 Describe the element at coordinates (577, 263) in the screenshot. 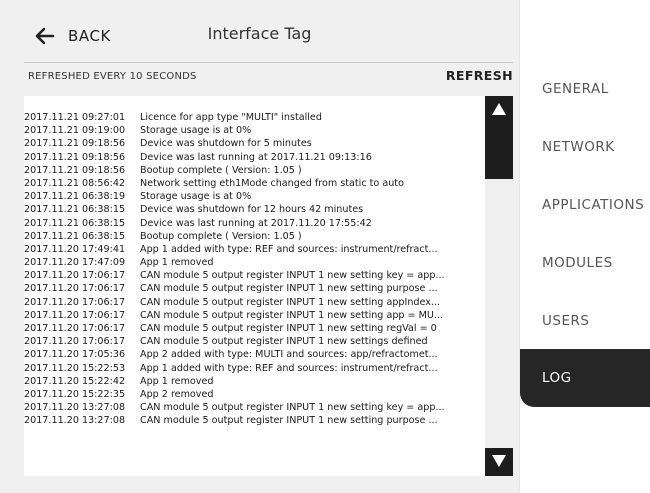

I see `nav-item-label: MODULES` at that location.